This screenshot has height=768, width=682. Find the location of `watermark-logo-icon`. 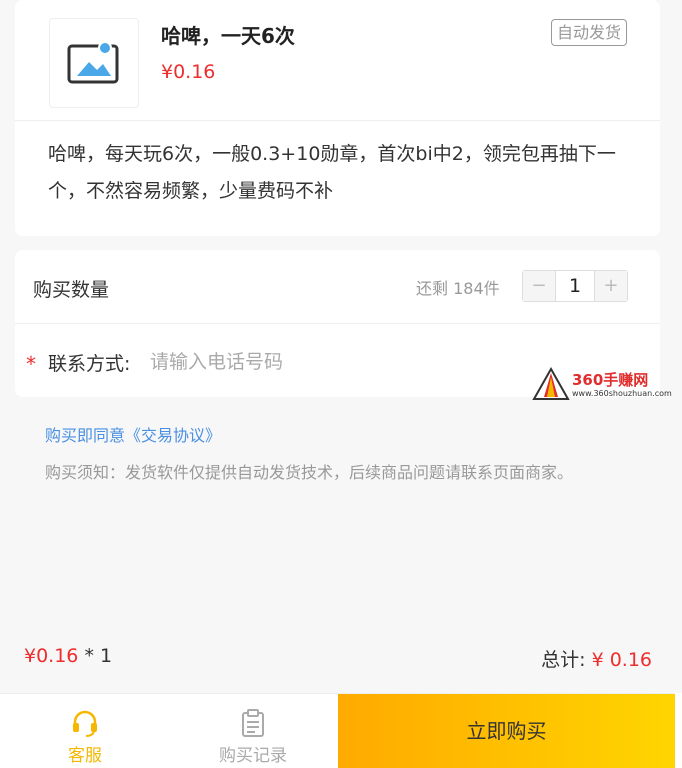

watermark-logo-icon is located at coordinates (551, 383).